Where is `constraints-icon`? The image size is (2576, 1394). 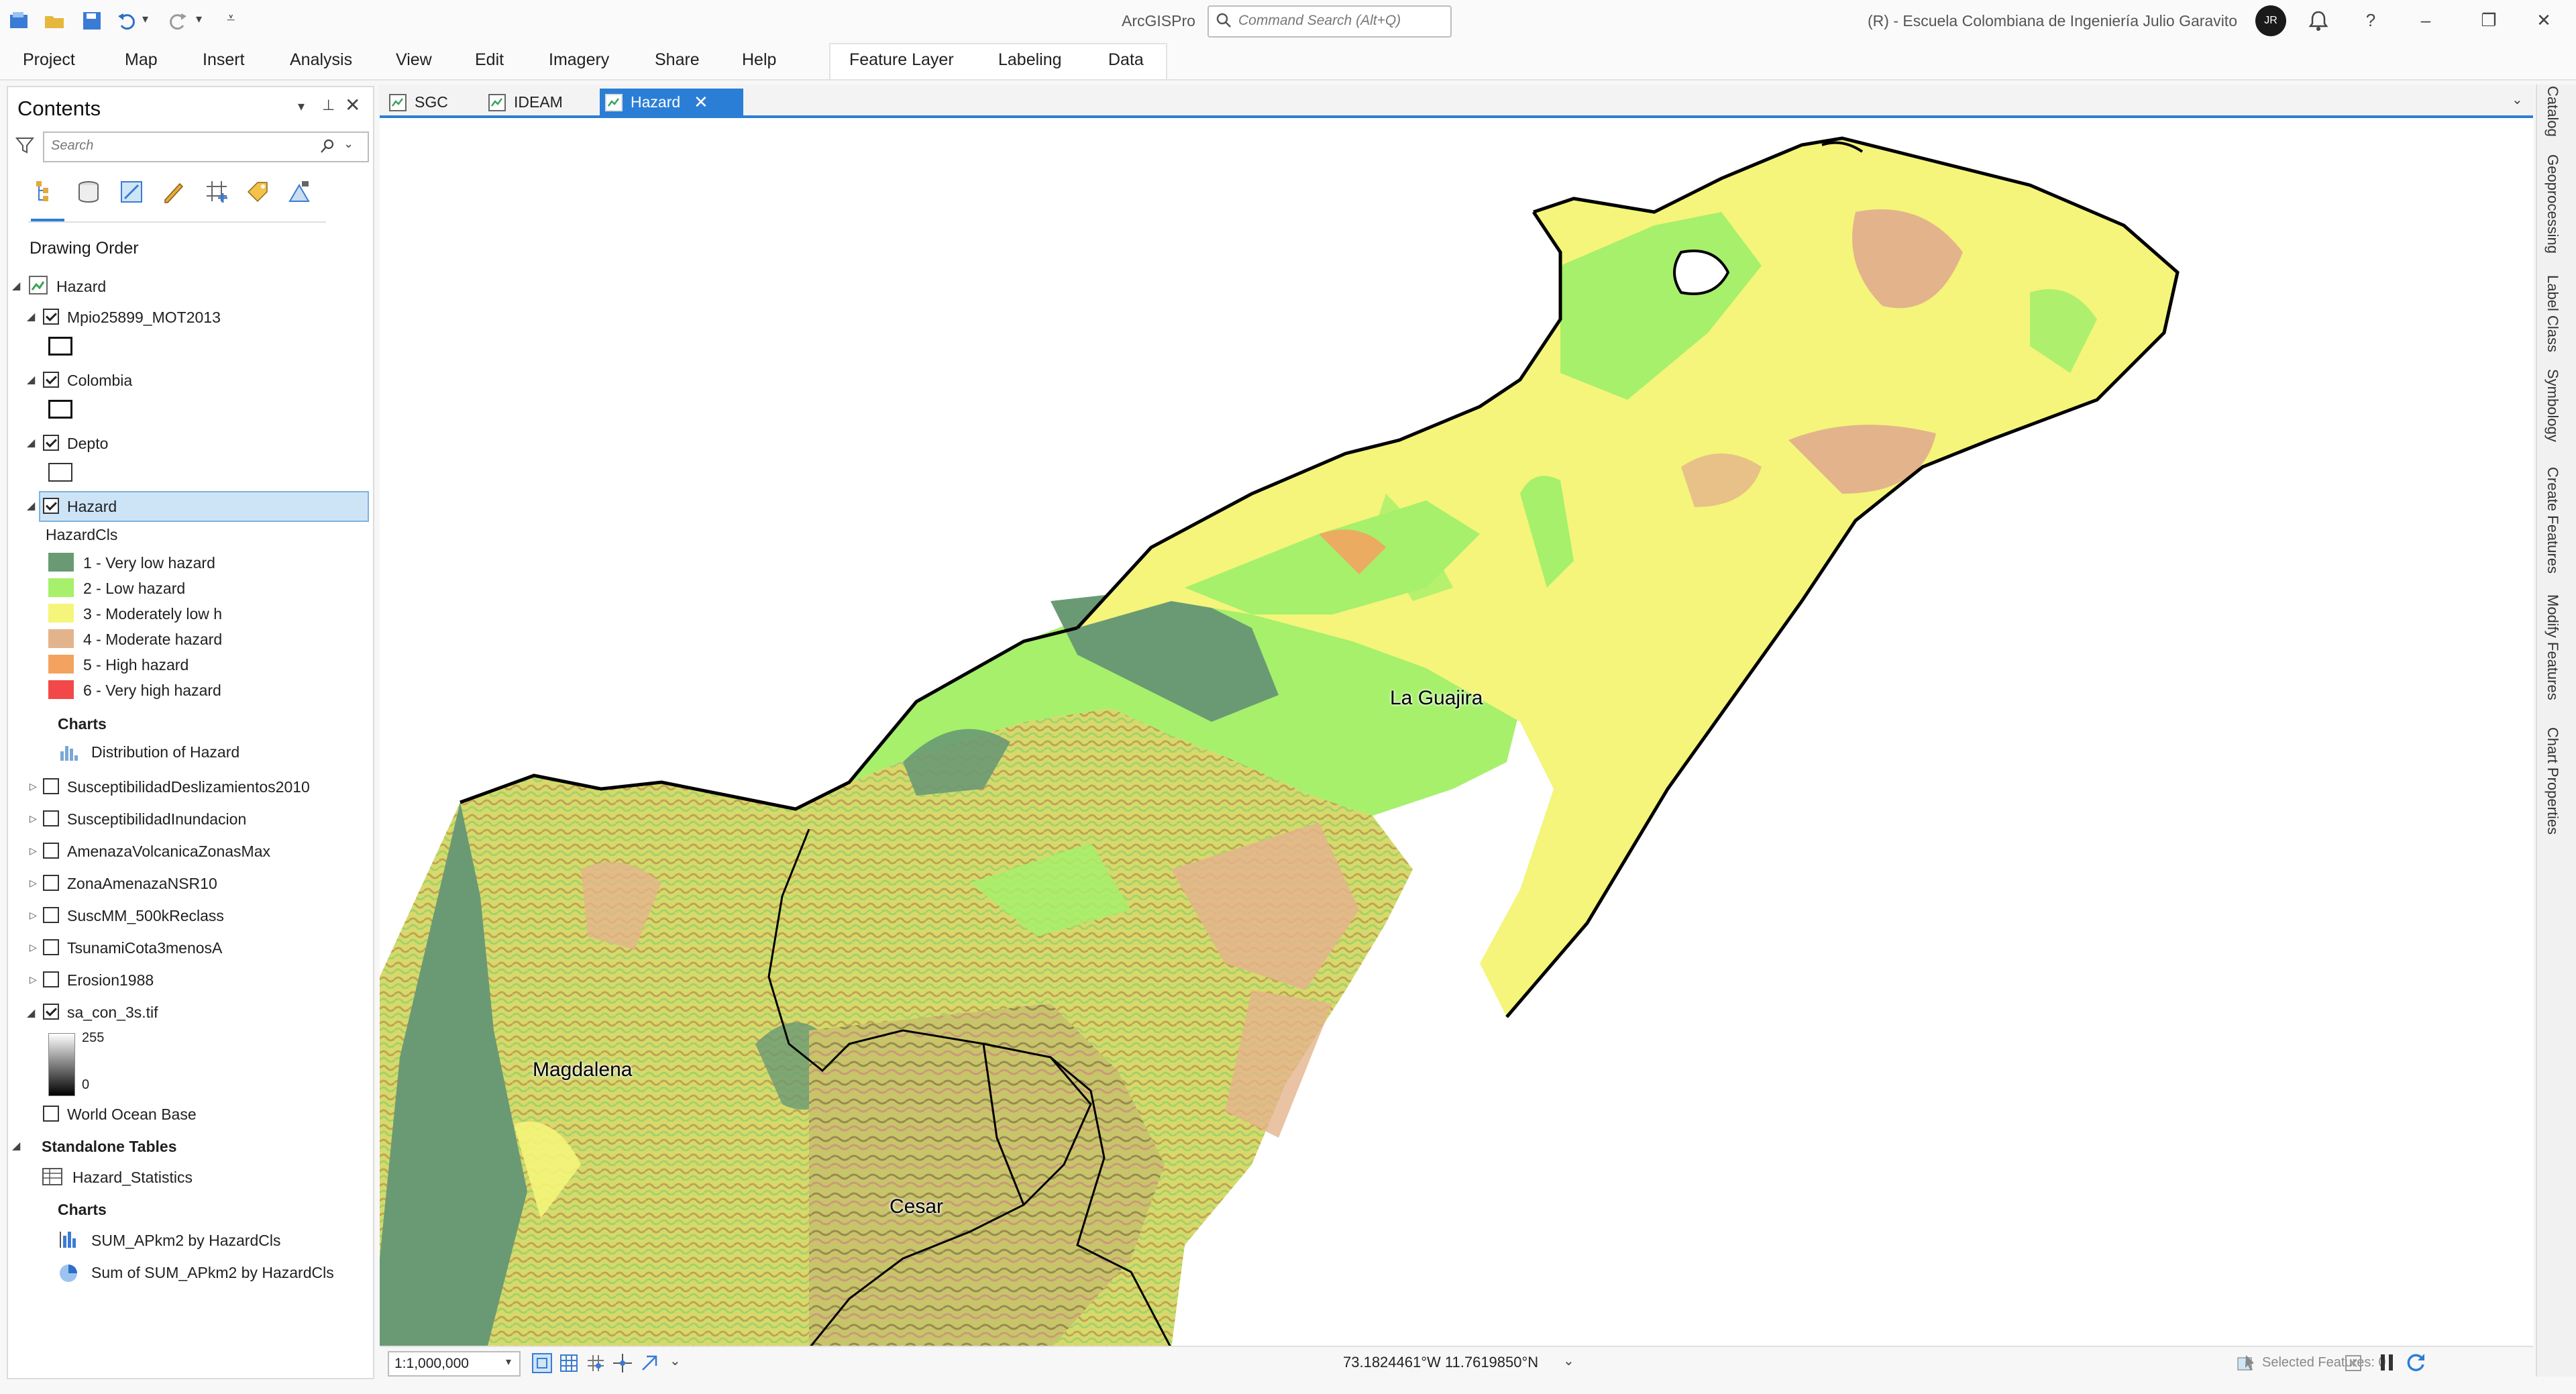
constraints-icon is located at coordinates (649, 1363).